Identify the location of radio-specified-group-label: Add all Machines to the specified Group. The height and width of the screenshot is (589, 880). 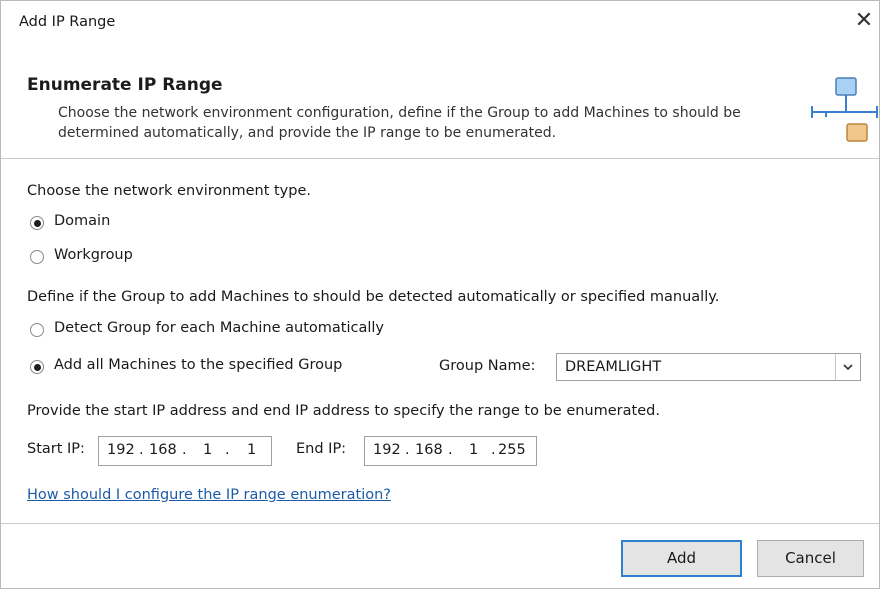
(198, 365).